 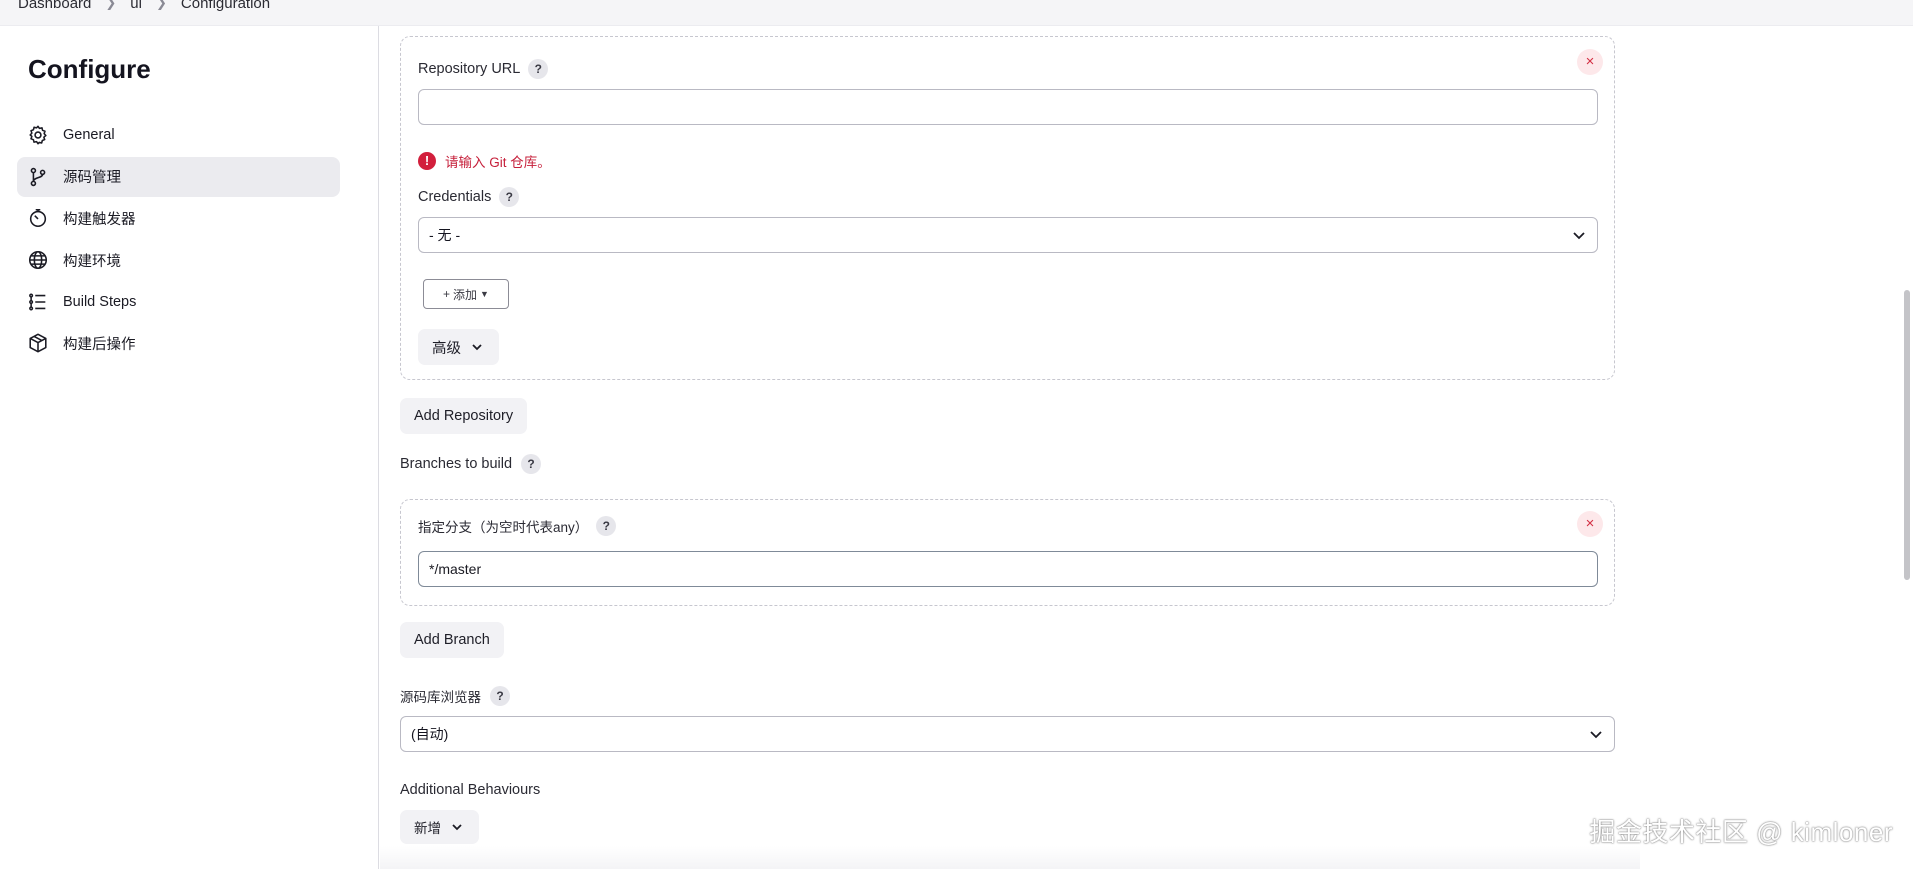 What do you see at coordinates (38, 177) in the screenshot?
I see `git-branch-icon` at bounding box center [38, 177].